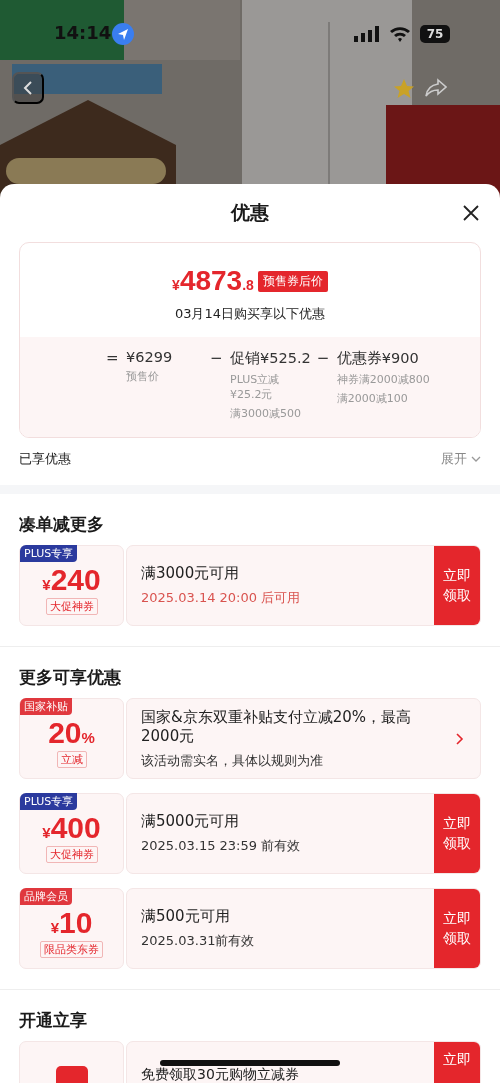 Image resolution: width=500 pixels, height=1083 pixels. What do you see at coordinates (221, 846) in the screenshot?
I see `coupon-validity: 2025.03.15 23:59 前有效` at bounding box center [221, 846].